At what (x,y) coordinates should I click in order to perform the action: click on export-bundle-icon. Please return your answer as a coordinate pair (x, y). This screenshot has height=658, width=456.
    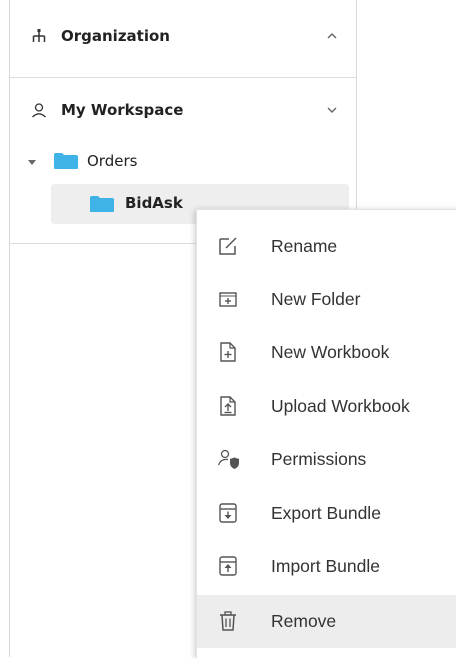
    Looking at the image, I should click on (228, 513).